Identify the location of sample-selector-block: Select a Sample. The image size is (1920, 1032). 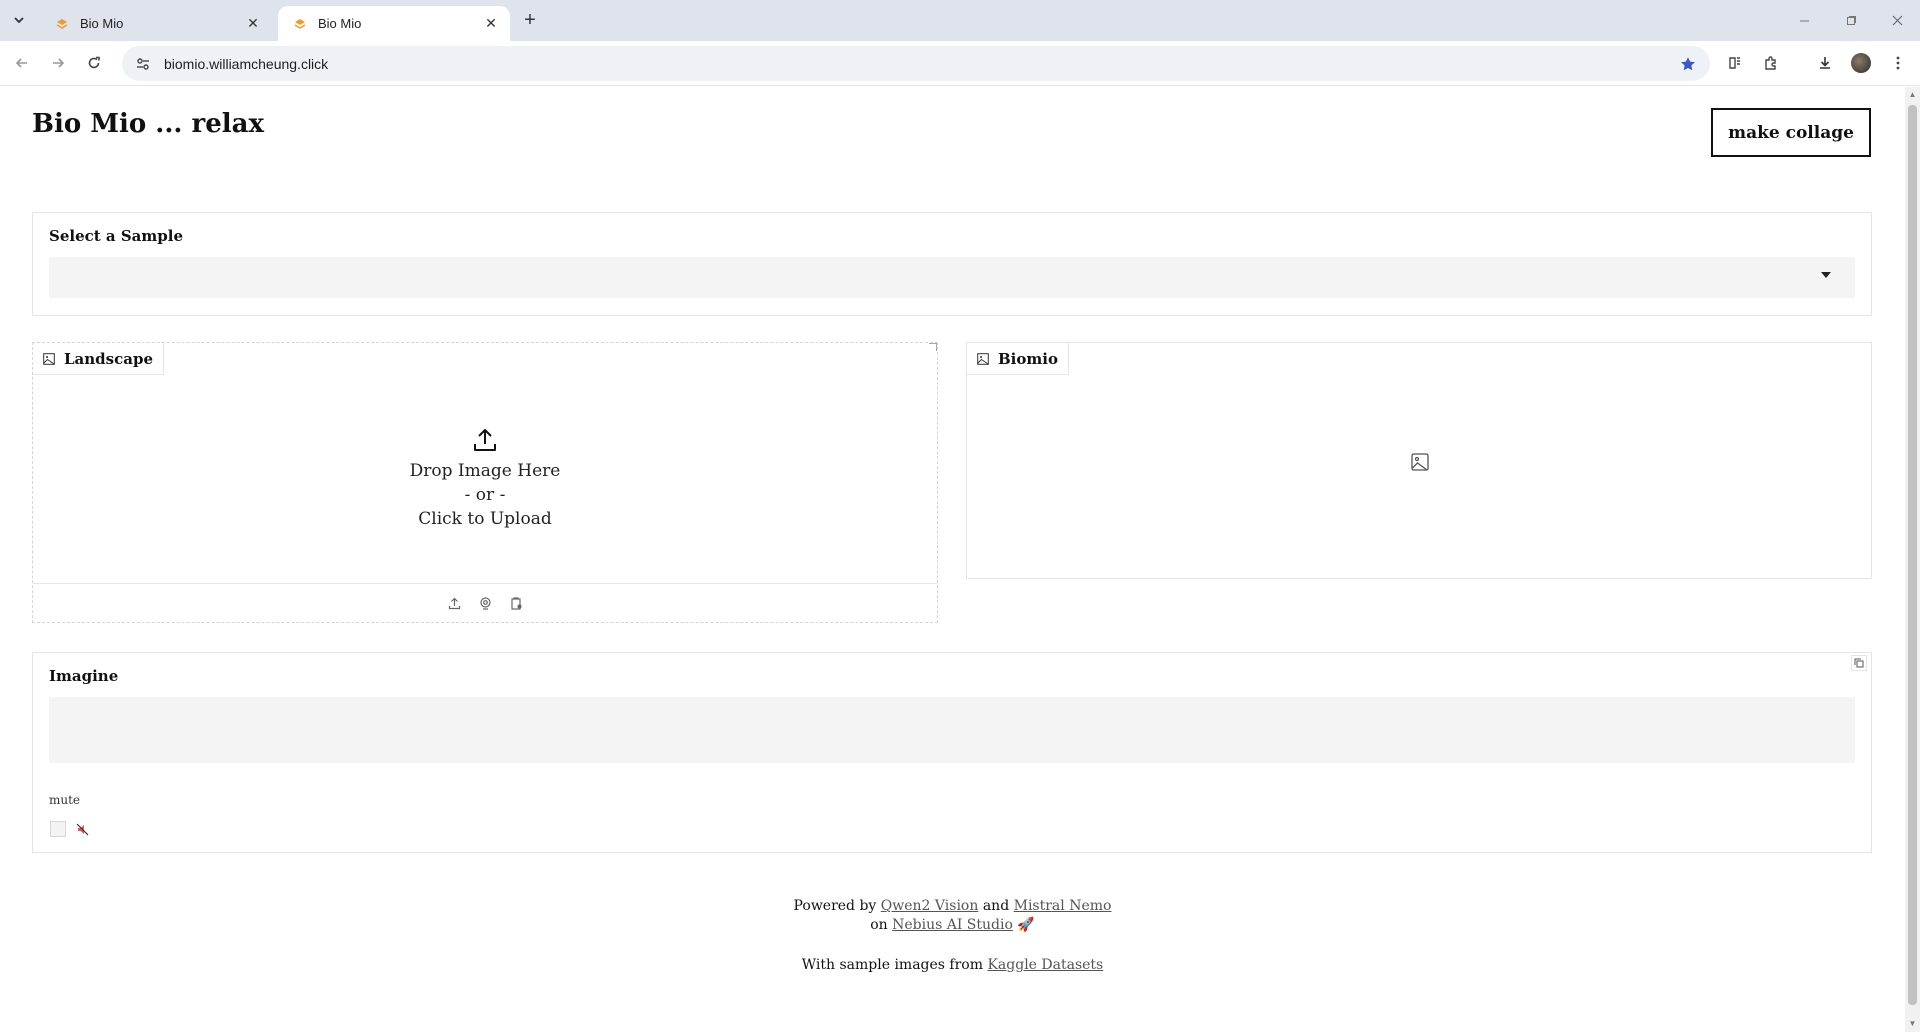
(952, 264).